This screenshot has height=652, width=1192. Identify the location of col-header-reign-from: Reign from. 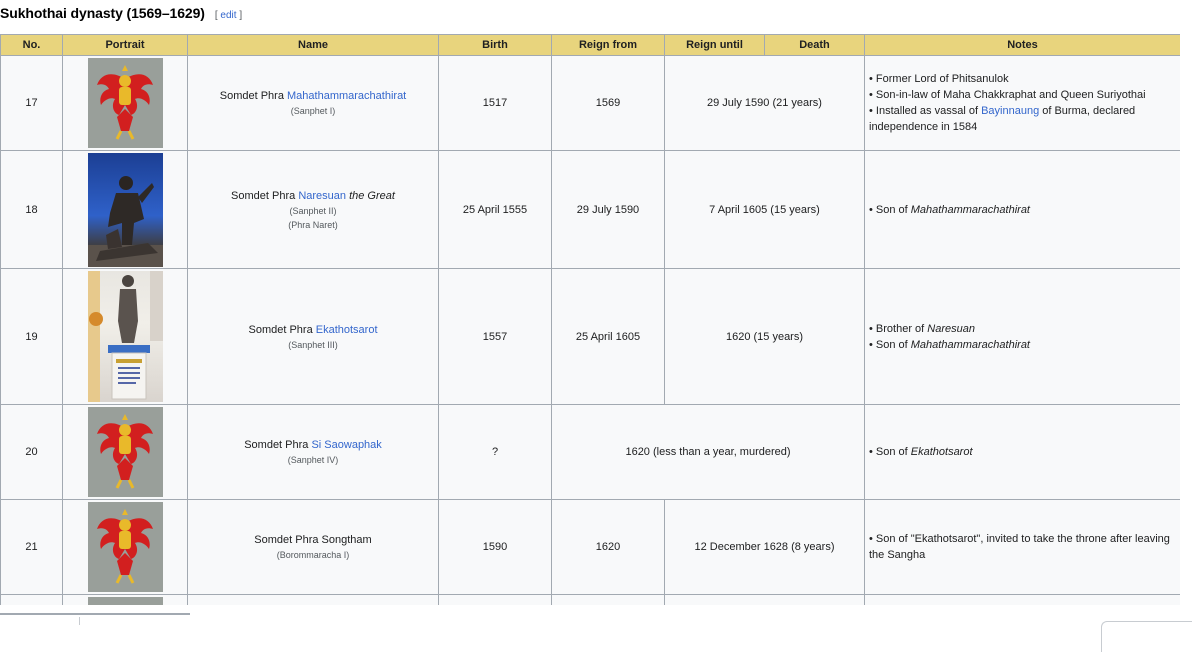
(608, 45).